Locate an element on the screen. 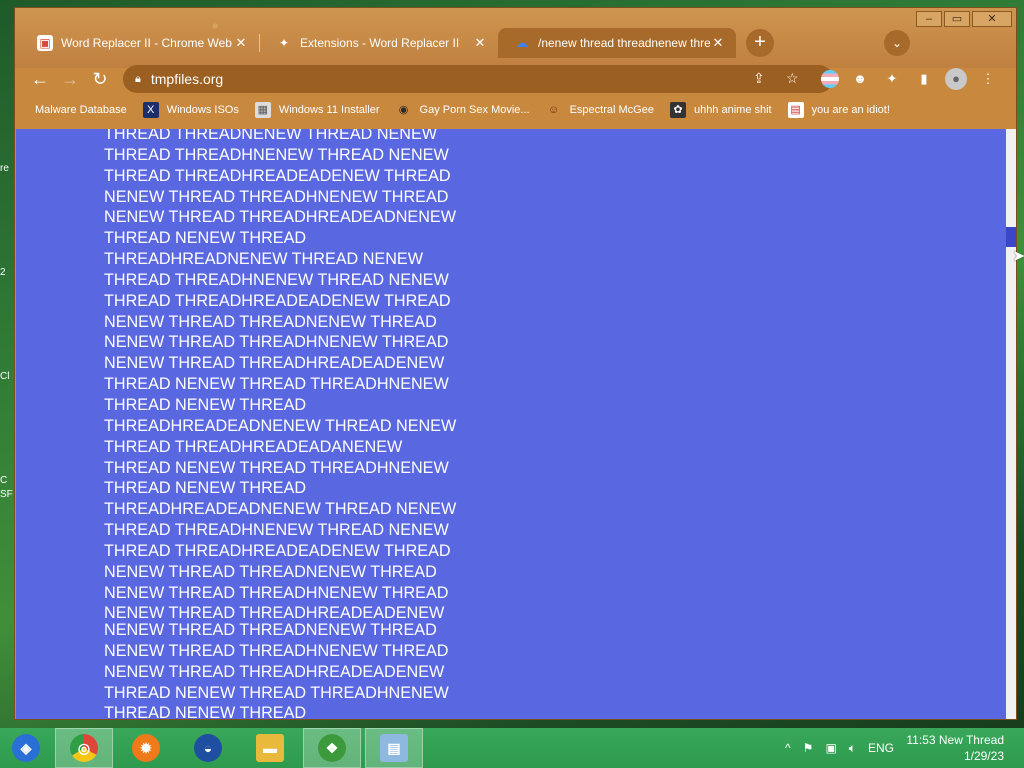 The image size is (1024, 768). app-taskbar-button: ❖ is located at coordinates (332, 748).